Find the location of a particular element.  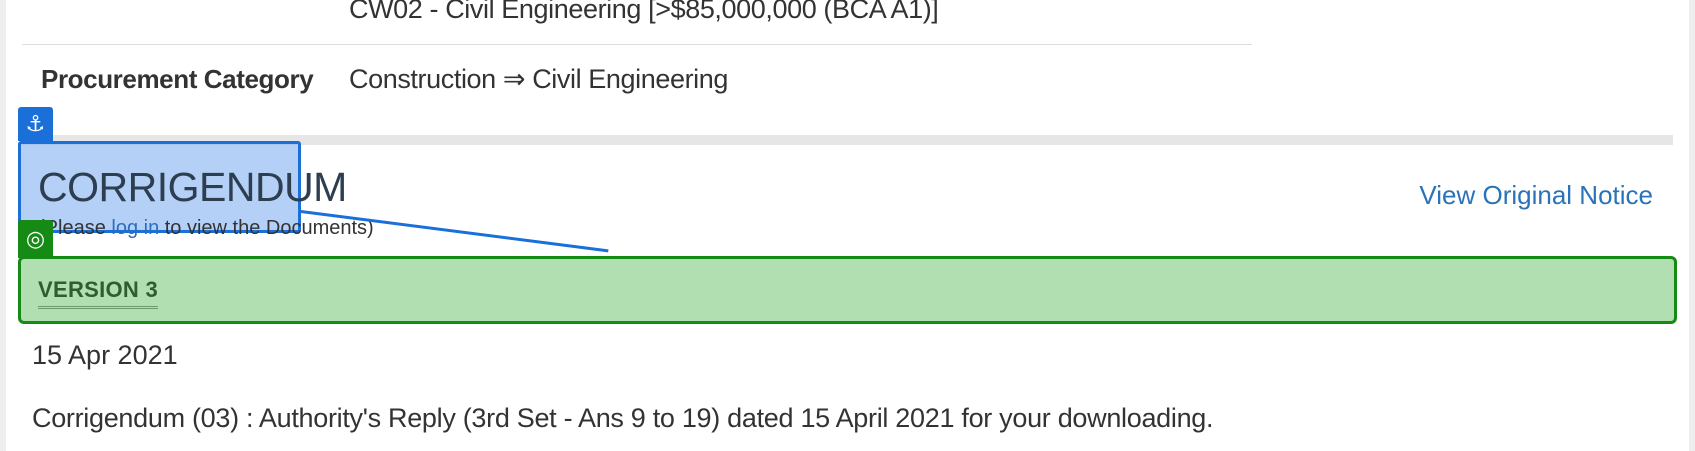

target-icon: ◎ is located at coordinates (35, 239).